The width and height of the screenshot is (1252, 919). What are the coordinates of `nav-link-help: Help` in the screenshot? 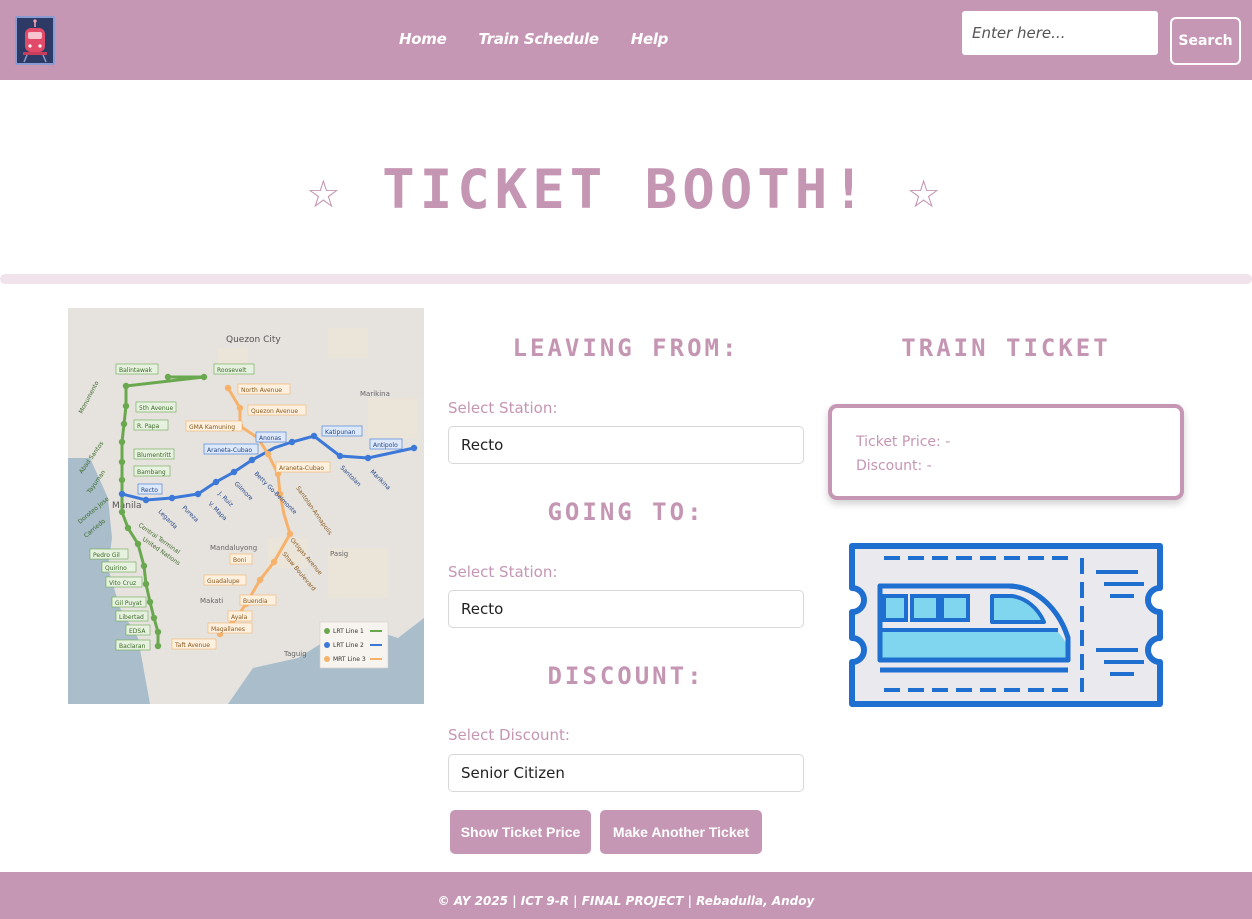 It's located at (650, 39).